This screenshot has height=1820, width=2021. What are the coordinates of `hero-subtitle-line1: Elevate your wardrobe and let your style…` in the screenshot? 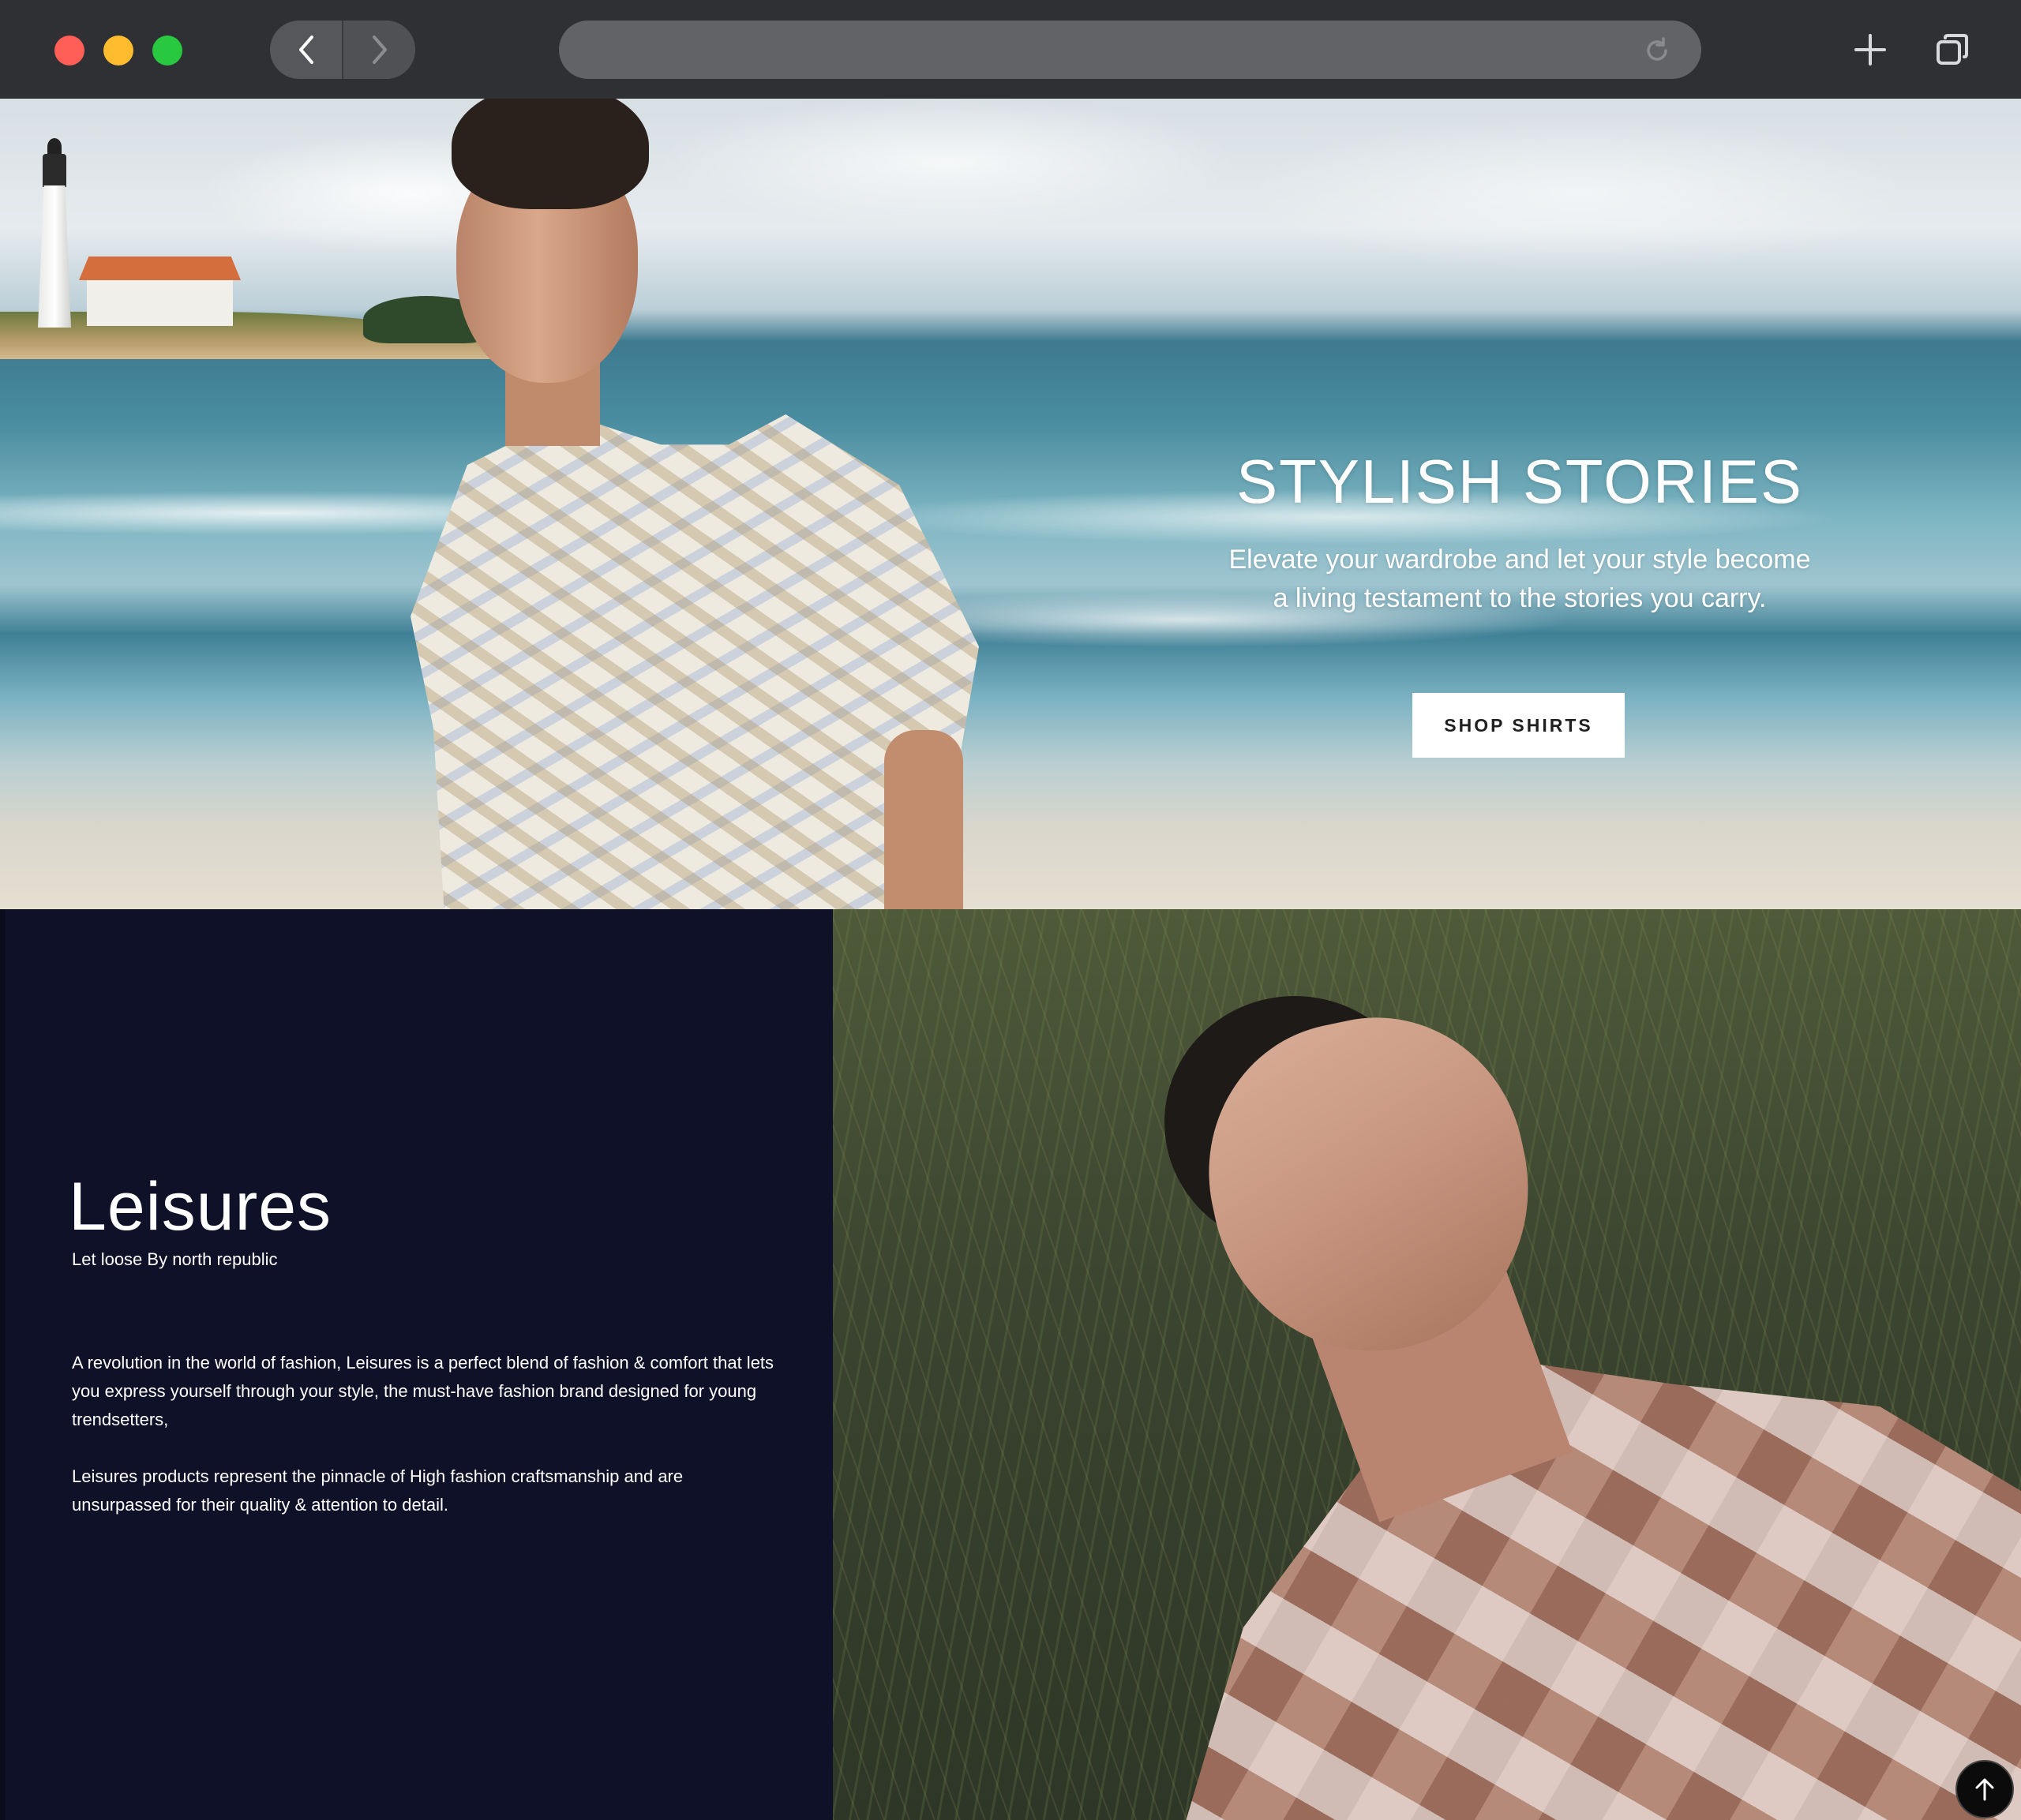 It's located at (1519, 560).